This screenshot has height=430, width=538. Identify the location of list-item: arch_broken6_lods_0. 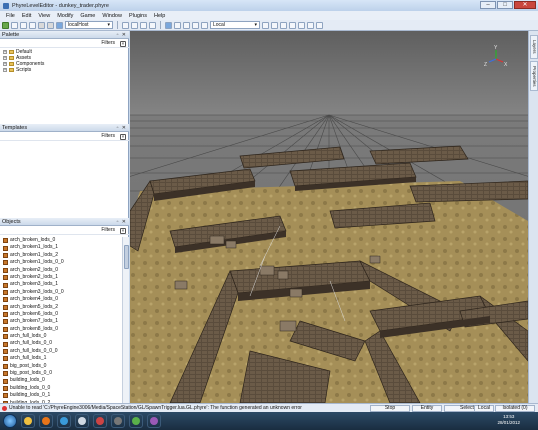
(61, 314).